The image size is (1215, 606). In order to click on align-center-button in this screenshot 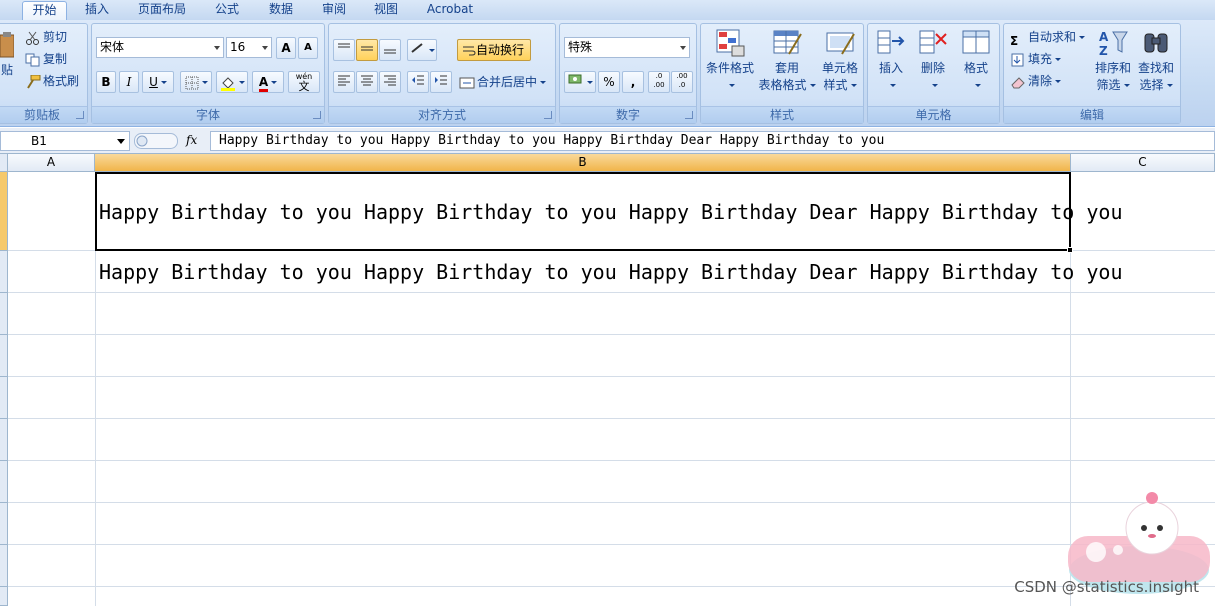, I will do `click(367, 82)`.